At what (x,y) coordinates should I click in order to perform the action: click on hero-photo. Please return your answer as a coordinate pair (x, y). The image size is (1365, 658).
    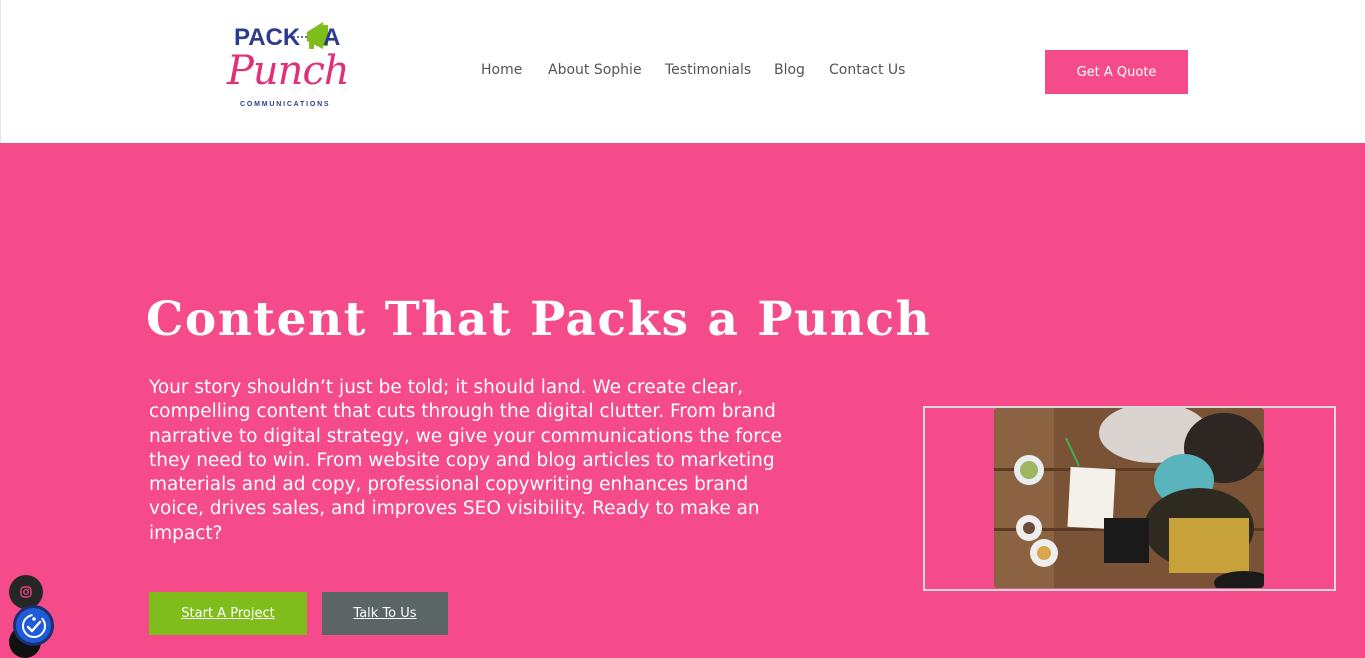
    Looking at the image, I should click on (1129, 498).